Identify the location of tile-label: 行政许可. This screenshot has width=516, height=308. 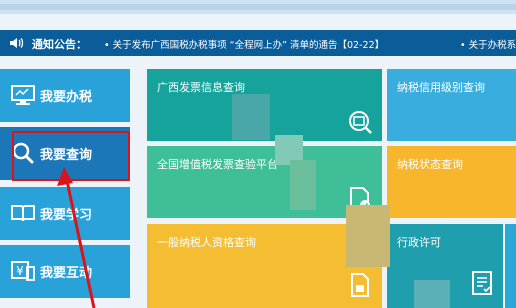
(419, 242).